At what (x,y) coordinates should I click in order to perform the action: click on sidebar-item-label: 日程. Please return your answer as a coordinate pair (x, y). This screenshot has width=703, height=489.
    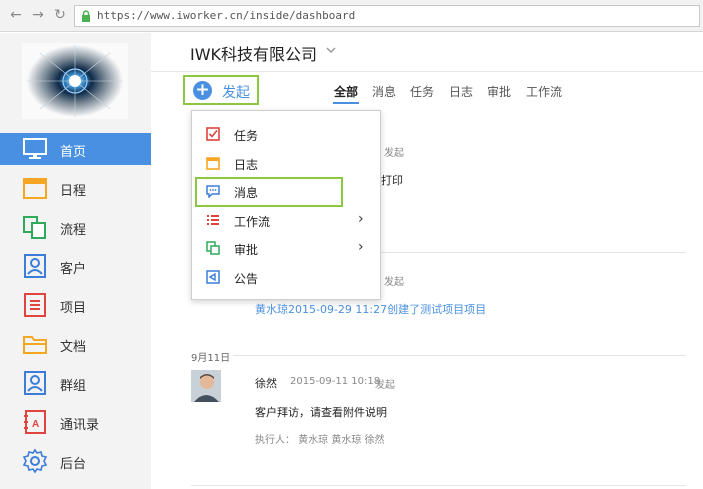
    Looking at the image, I should click on (73, 191).